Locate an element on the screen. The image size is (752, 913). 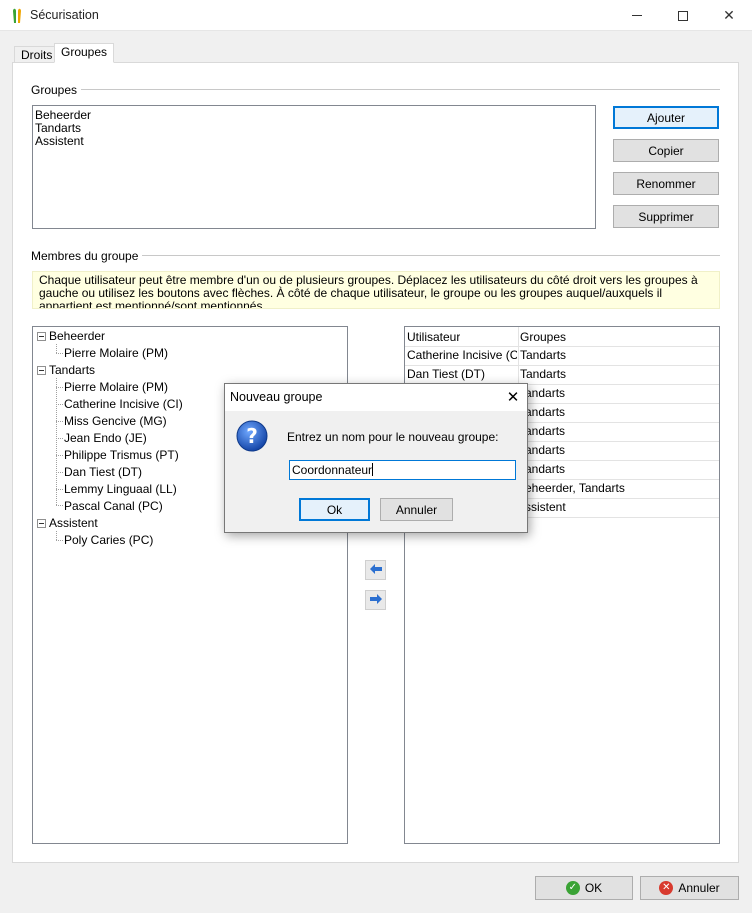
tree-member-node: Miss Gencive (MG) is located at coordinates (115, 421).